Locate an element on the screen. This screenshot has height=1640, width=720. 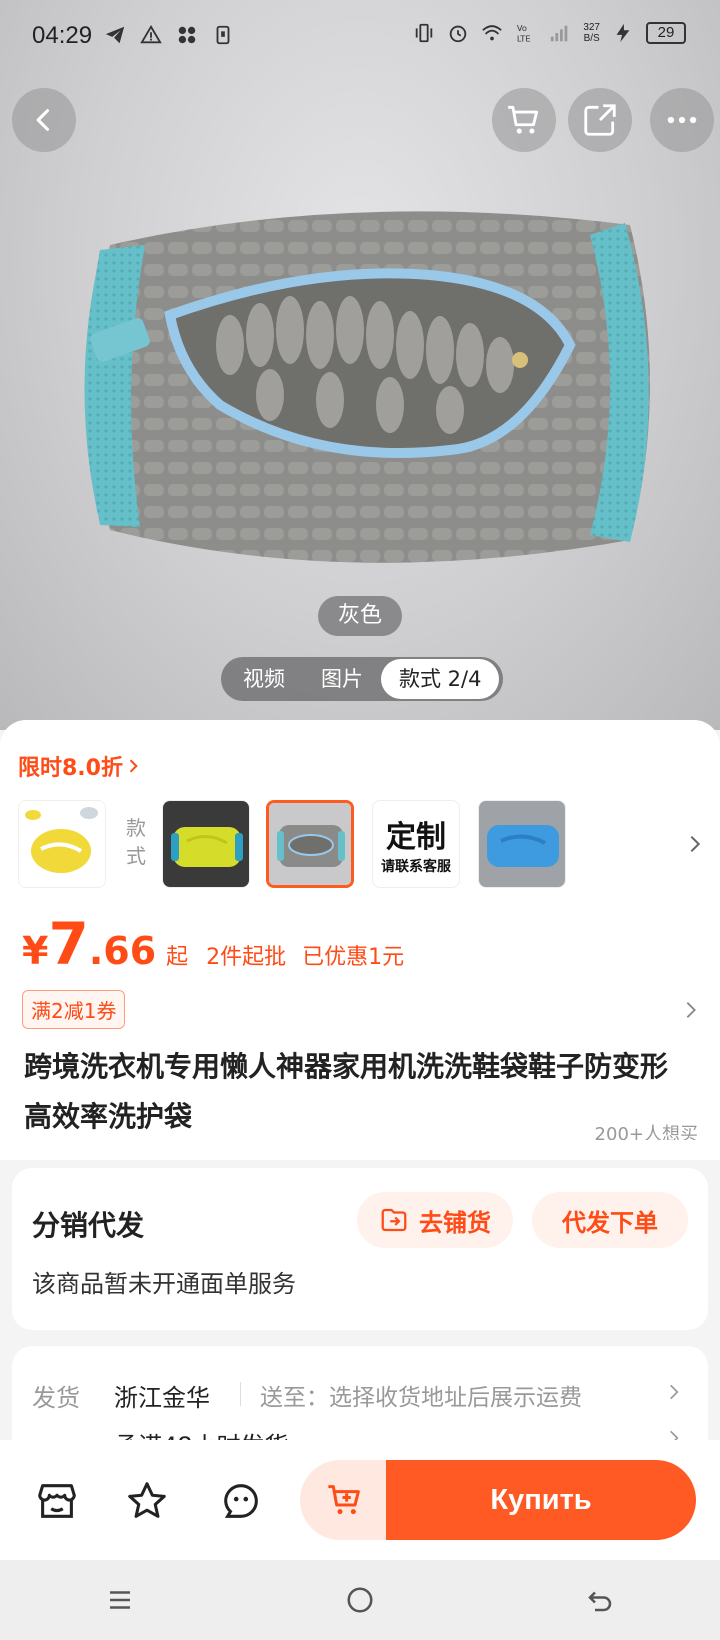
cart-button is located at coordinates (524, 120).